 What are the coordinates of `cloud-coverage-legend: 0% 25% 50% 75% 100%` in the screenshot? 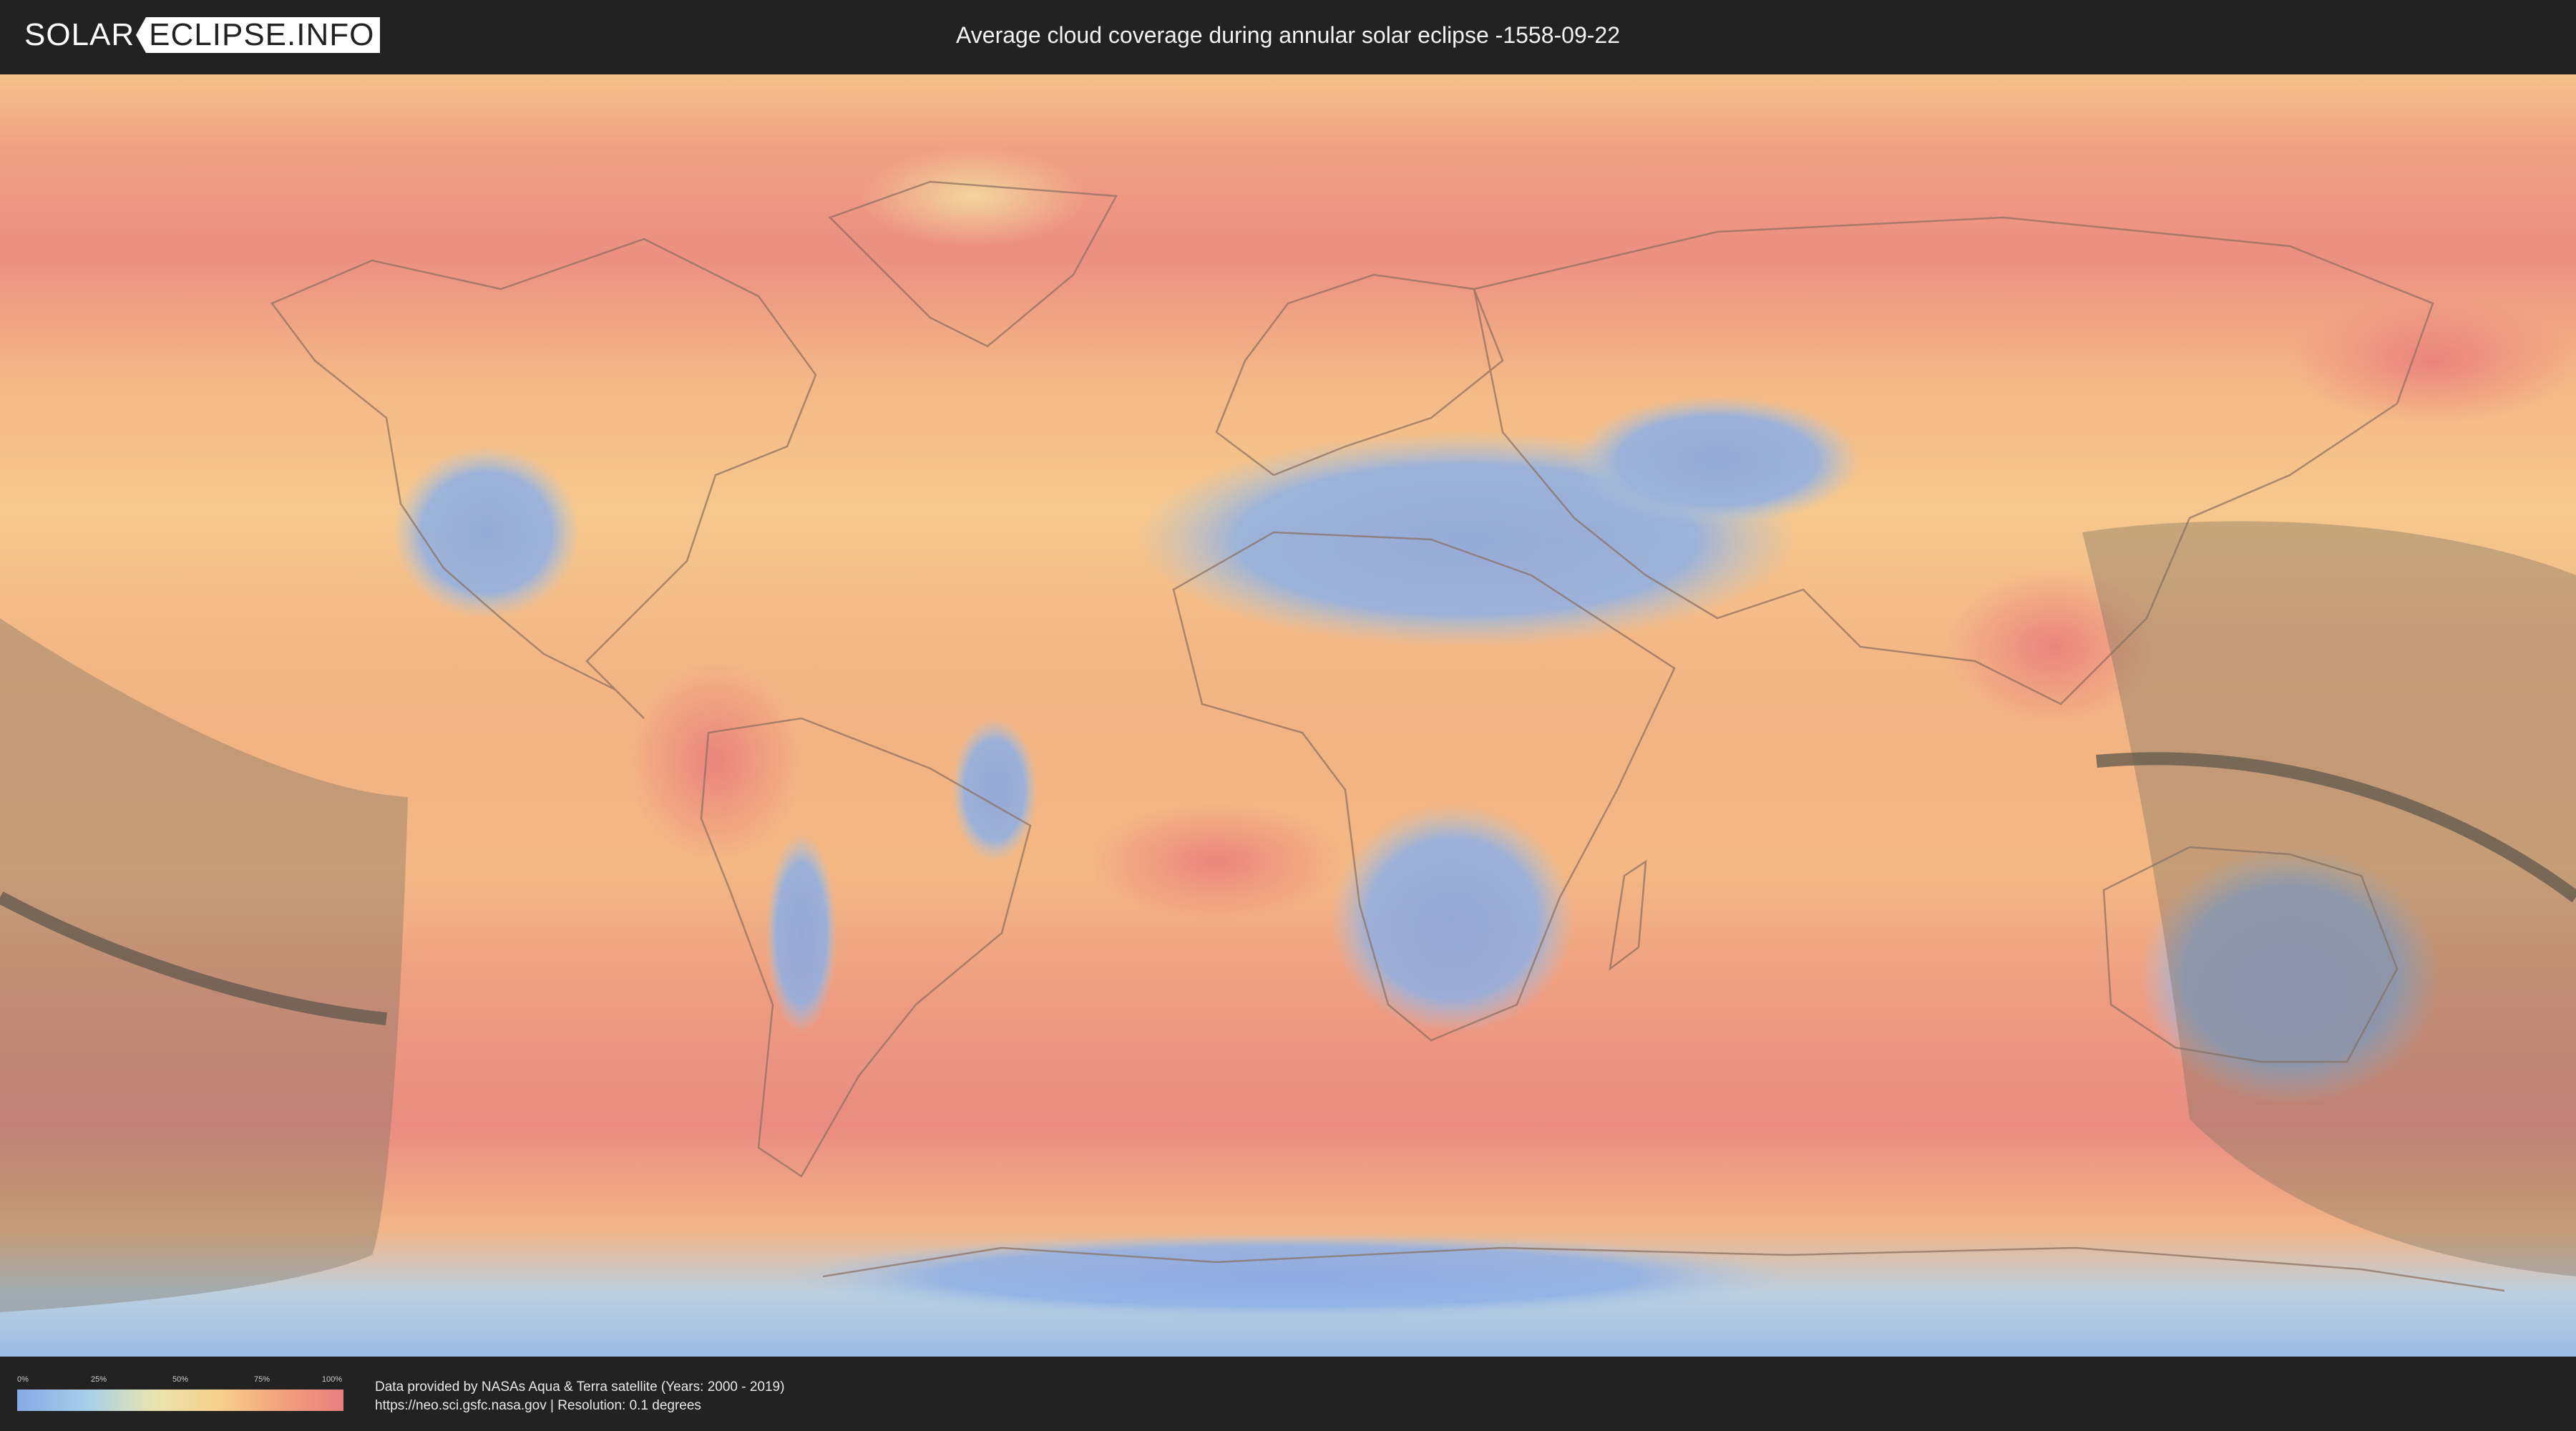 It's located at (180, 1393).